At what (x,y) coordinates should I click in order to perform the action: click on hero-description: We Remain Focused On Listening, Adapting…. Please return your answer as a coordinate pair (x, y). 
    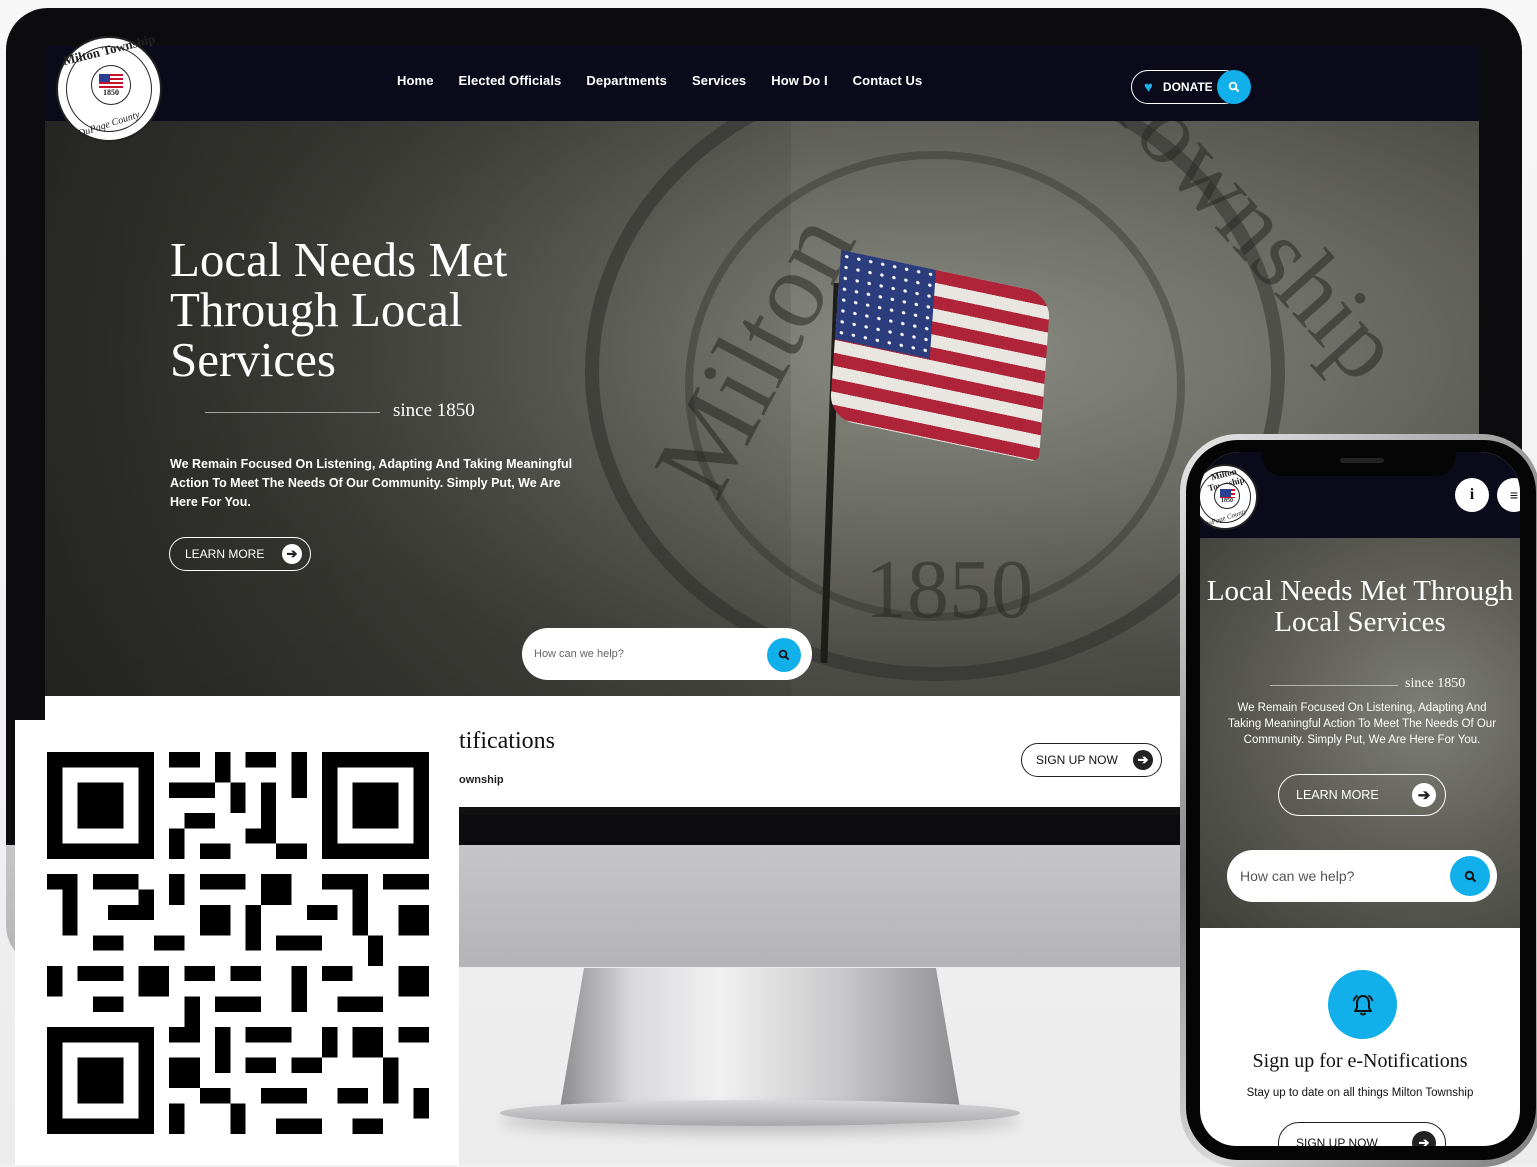
    Looking at the image, I should click on (371, 483).